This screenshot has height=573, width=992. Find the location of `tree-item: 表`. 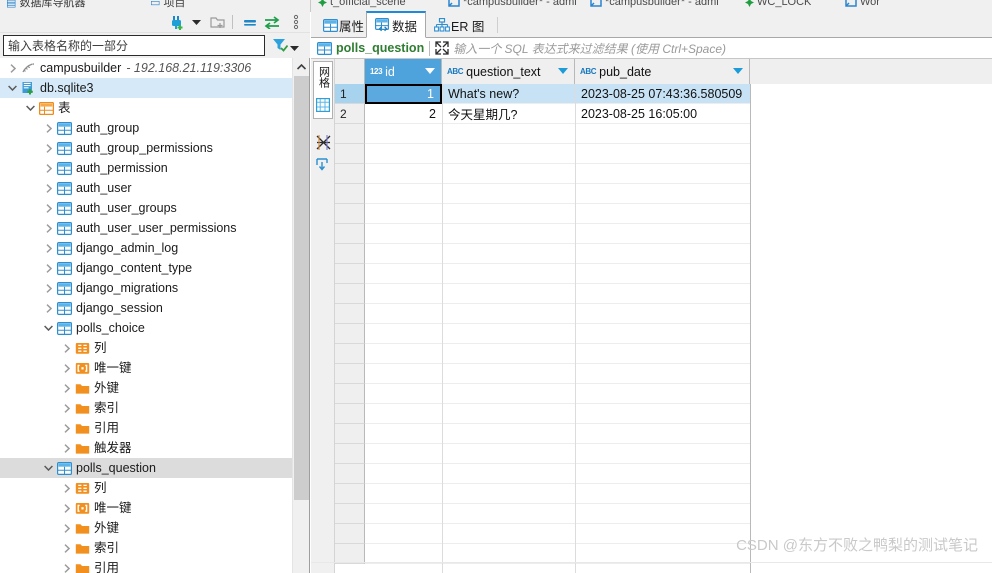

tree-item: 表 is located at coordinates (146, 108).